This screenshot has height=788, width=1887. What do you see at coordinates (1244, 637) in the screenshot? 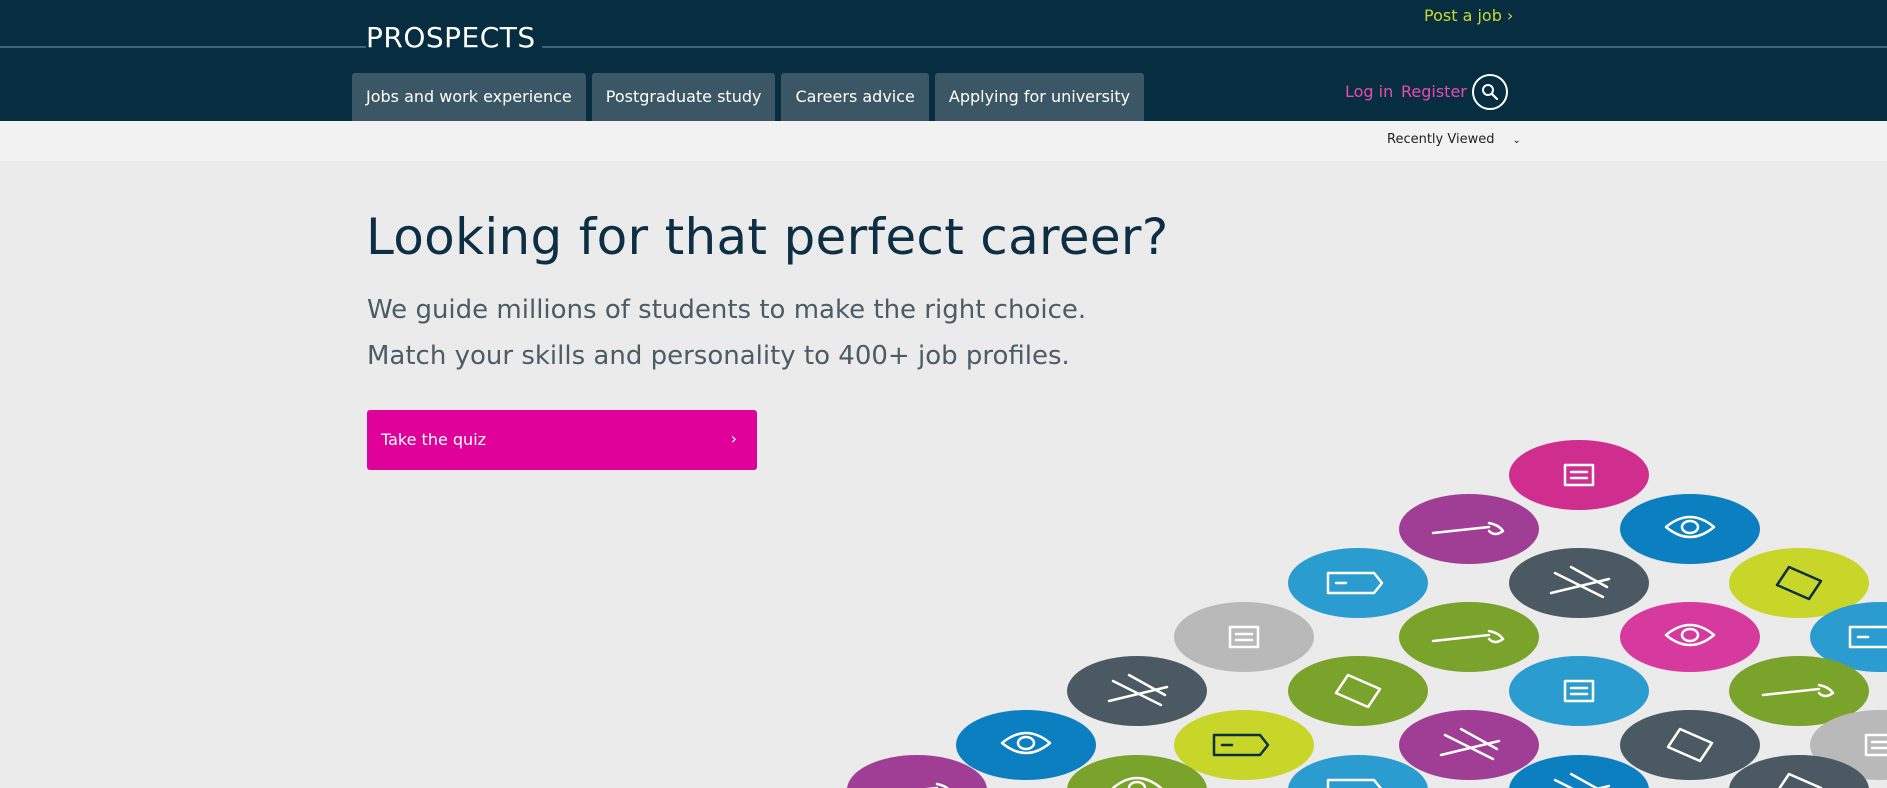
I see `mountain-icon` at bounding box center [1244, 637].